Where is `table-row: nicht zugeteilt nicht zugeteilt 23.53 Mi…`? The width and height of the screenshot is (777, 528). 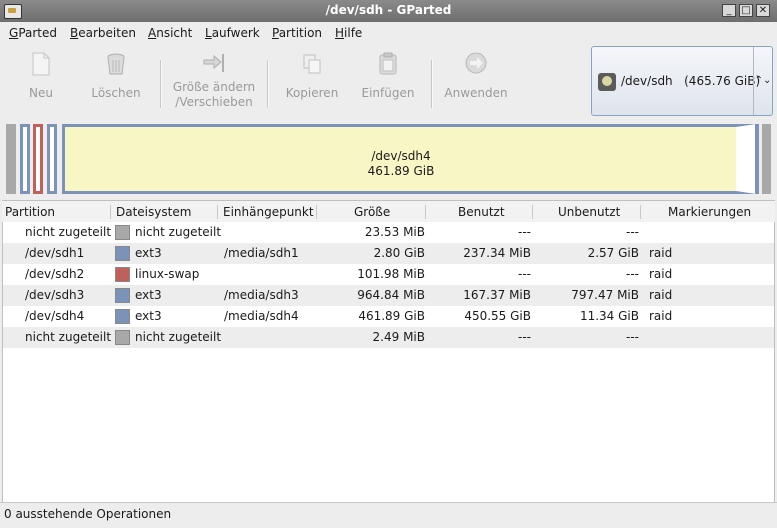 table-row: nicht zugeteilt nicht zugeteilt 23.53 Mi… is located at coordinates (388, 232).